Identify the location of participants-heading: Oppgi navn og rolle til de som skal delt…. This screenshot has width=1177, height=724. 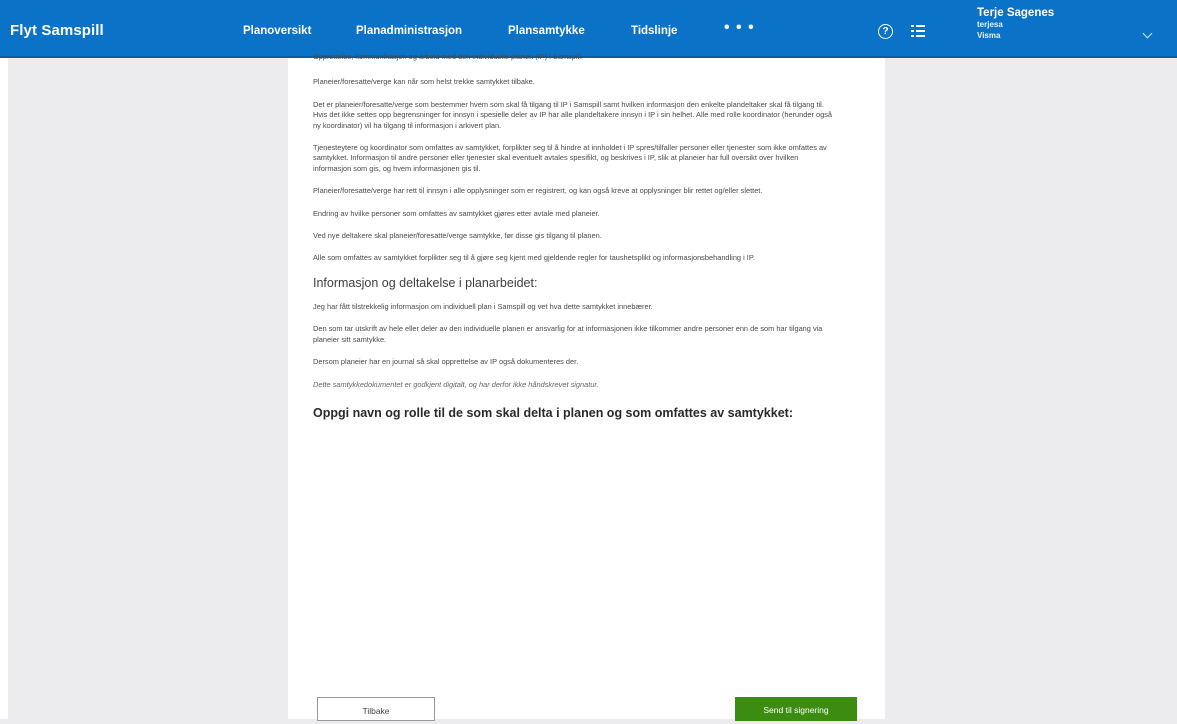
(553, 412).